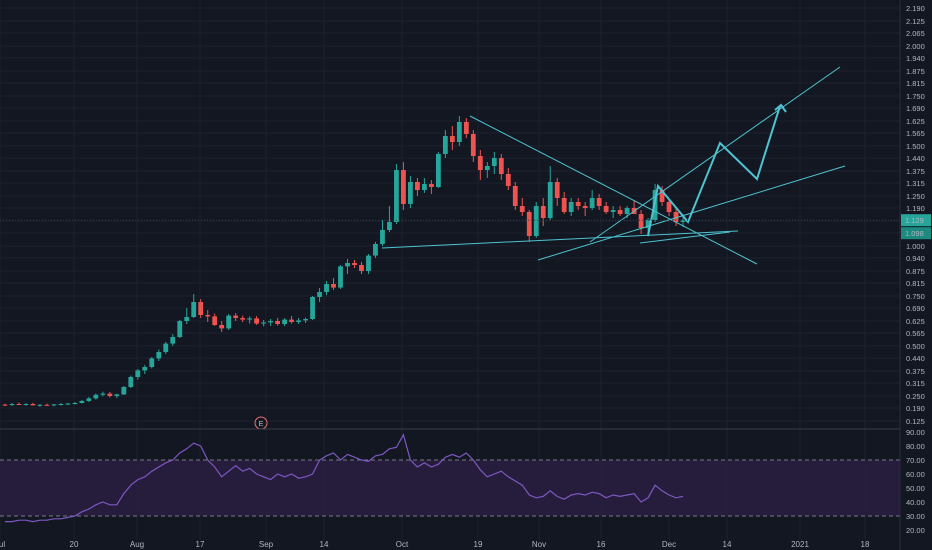 The width and height of the screenshot is (932, 550). I want to click on price-tick-label: 0.315, so click(915, 383).